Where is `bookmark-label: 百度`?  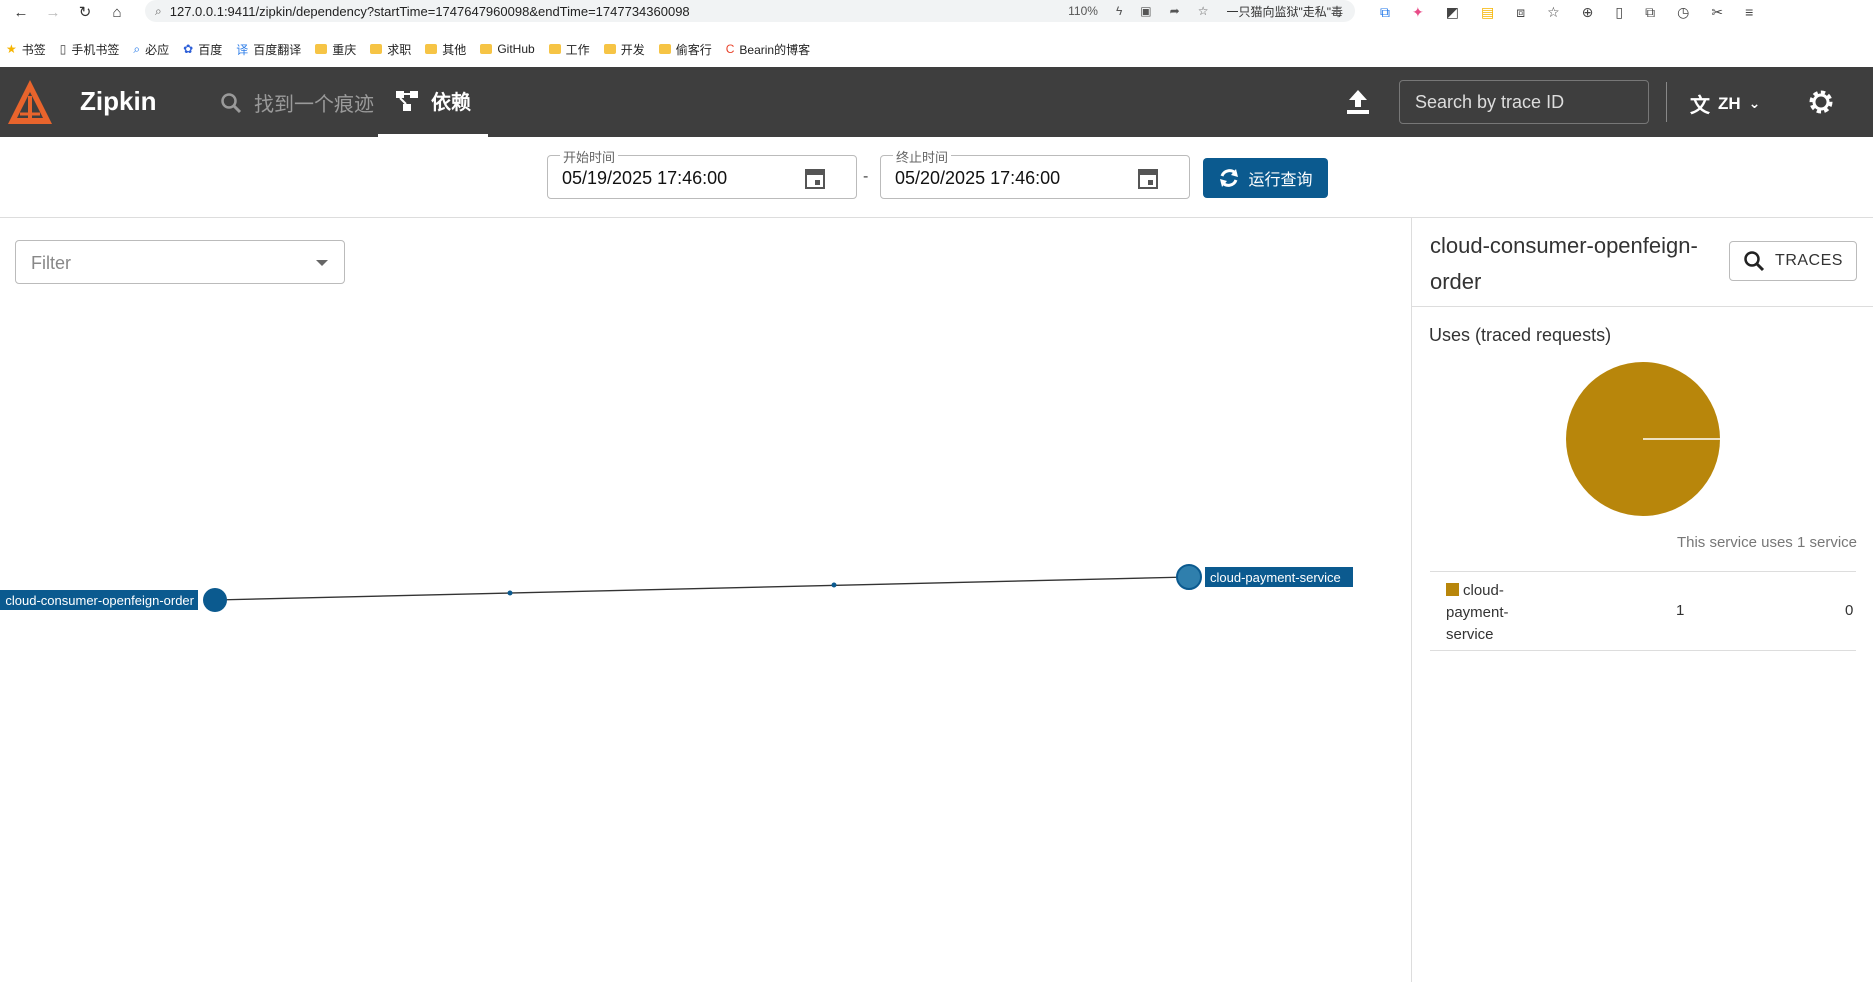
bookmark-label: 百度 is located at coordinates (210, 49).